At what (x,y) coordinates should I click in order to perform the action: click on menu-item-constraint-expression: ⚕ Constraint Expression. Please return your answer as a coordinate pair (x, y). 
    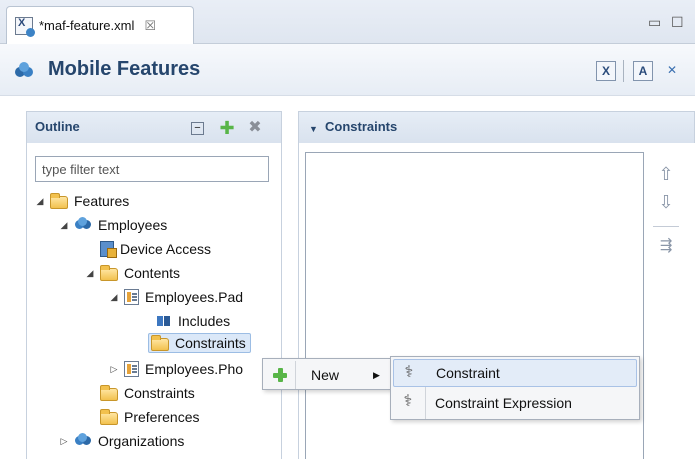
    Looking at the image, I should click on (515, 403).